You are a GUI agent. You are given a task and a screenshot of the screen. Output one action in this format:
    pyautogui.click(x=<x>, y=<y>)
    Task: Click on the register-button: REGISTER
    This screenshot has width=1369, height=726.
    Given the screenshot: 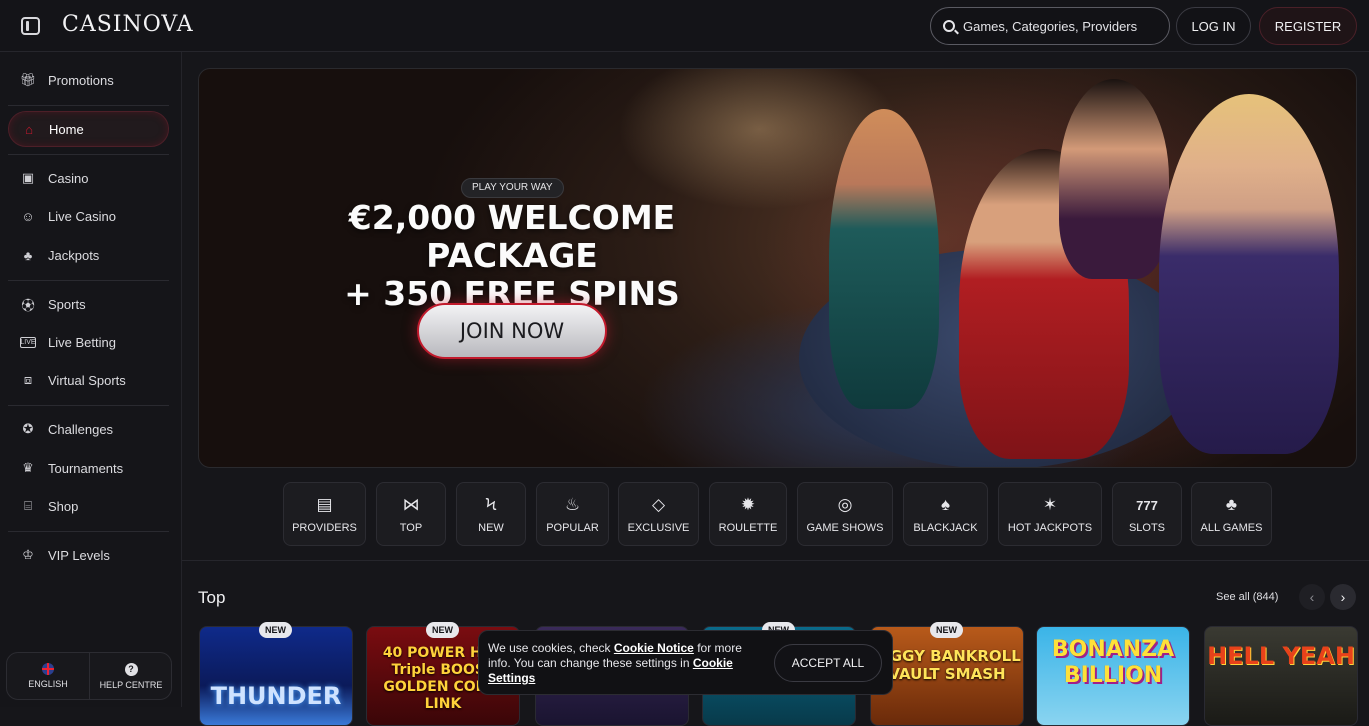 What is the action you would take?
    pyautogui.click(x=1308, y=26)
    